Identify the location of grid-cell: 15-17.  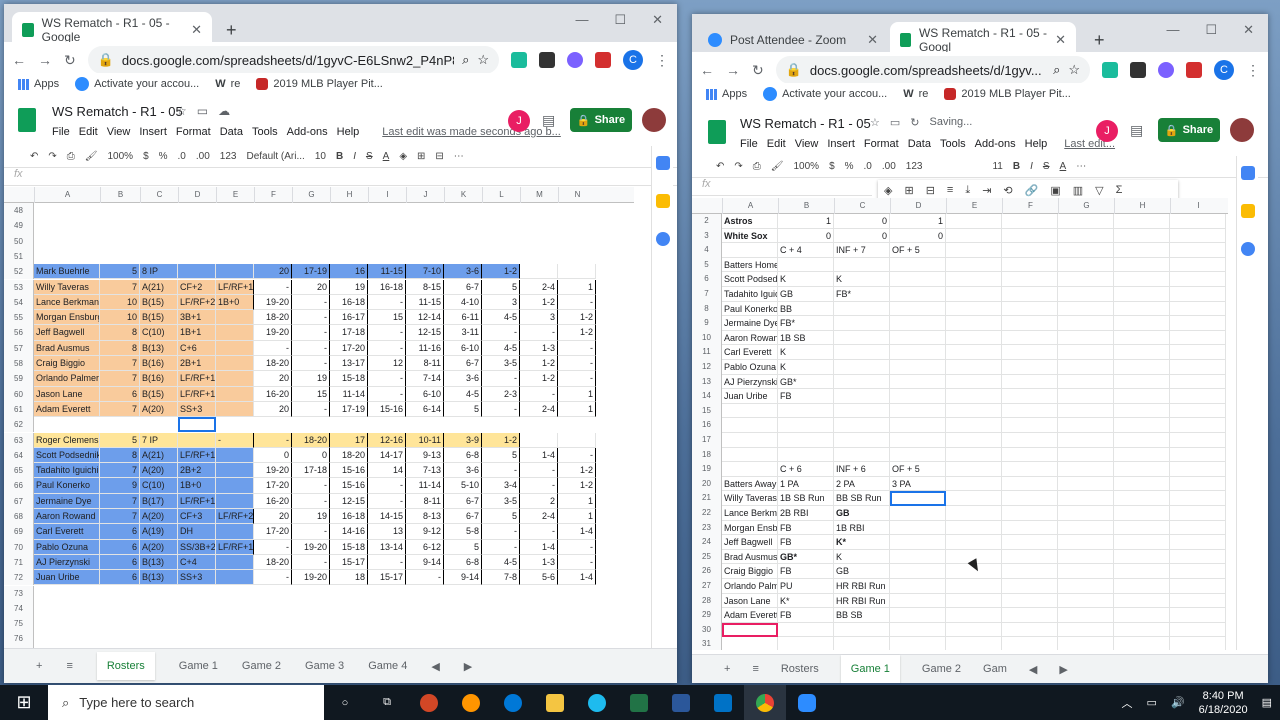
(349, 562).